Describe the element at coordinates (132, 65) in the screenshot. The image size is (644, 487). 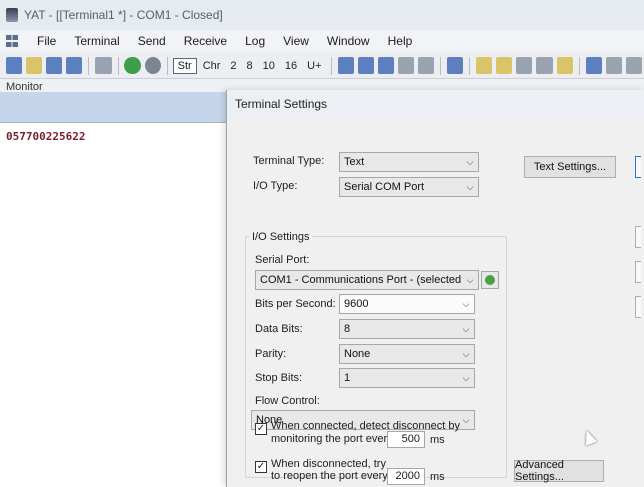
I see `open-port-icon` at that location.